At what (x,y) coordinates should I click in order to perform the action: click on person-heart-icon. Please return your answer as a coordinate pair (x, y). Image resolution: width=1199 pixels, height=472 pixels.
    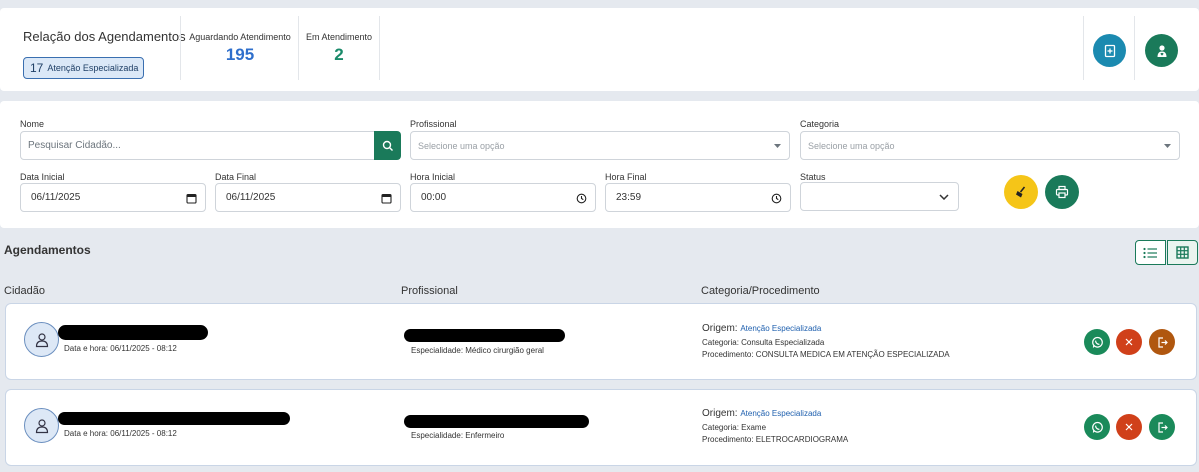
    Looking at the image, I should click on (1161, 50).